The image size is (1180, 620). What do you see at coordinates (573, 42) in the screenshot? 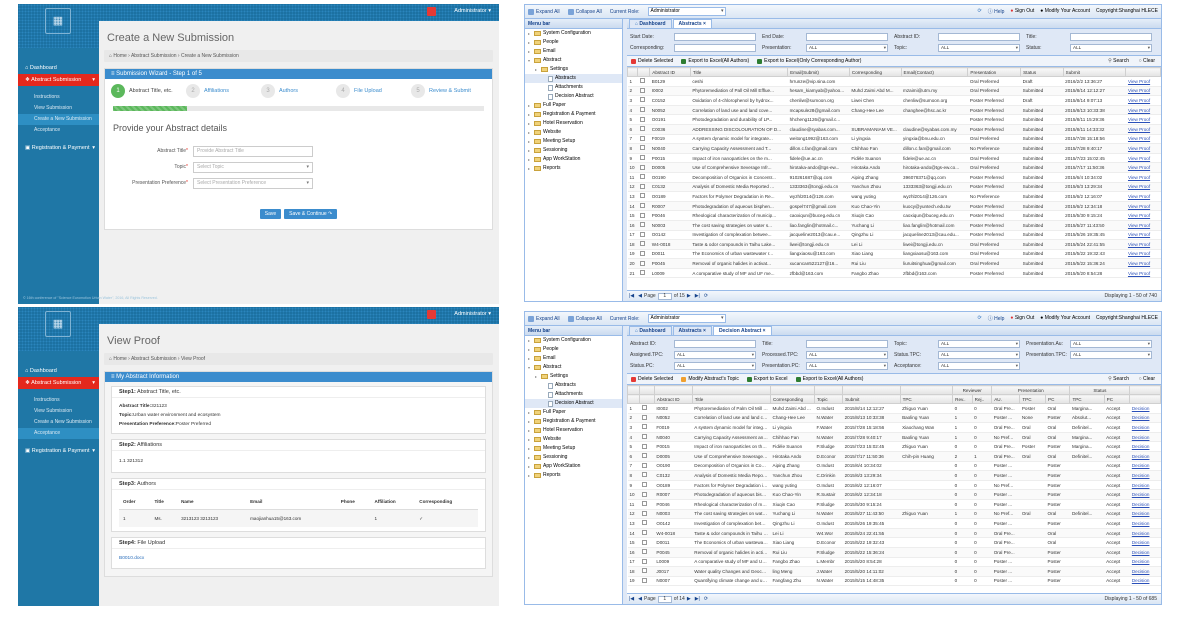
I see `tree-item: ▸ People` at bounding box center [573, 42].